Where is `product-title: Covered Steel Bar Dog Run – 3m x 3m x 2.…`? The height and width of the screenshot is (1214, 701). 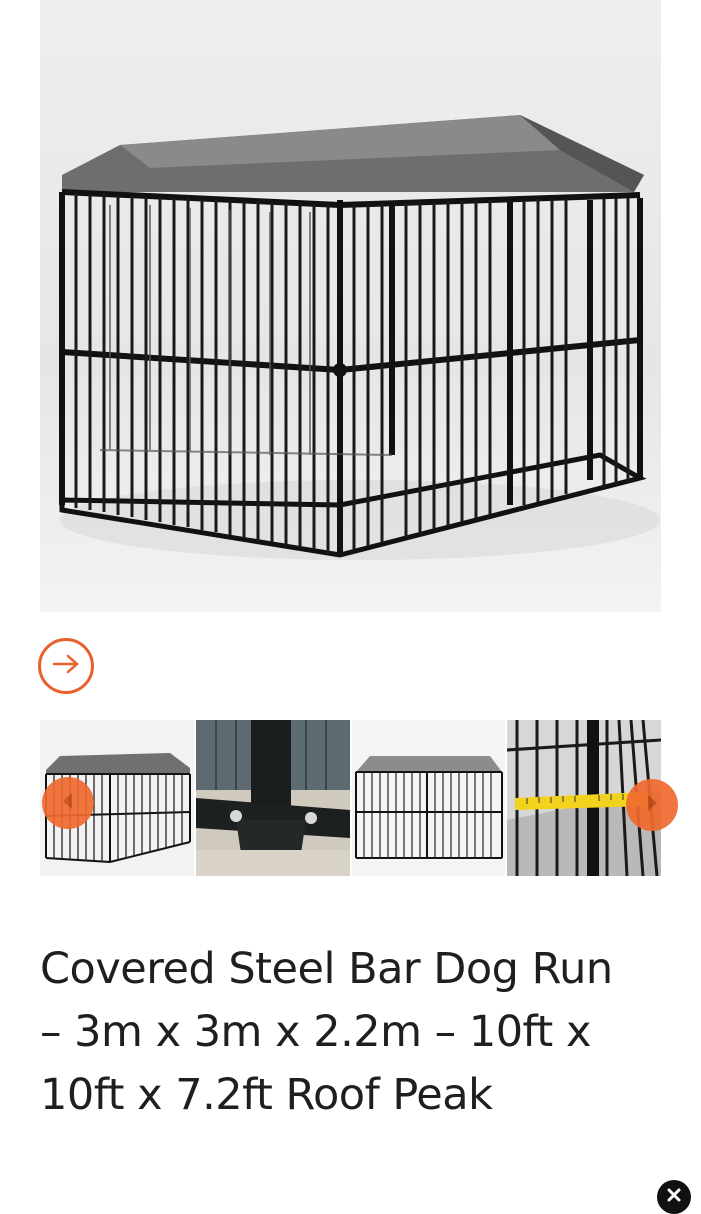 product-title: Covered Steel Bar Dog Run – 3m x 3m x 2.… is located at coordinates (326, 1032).